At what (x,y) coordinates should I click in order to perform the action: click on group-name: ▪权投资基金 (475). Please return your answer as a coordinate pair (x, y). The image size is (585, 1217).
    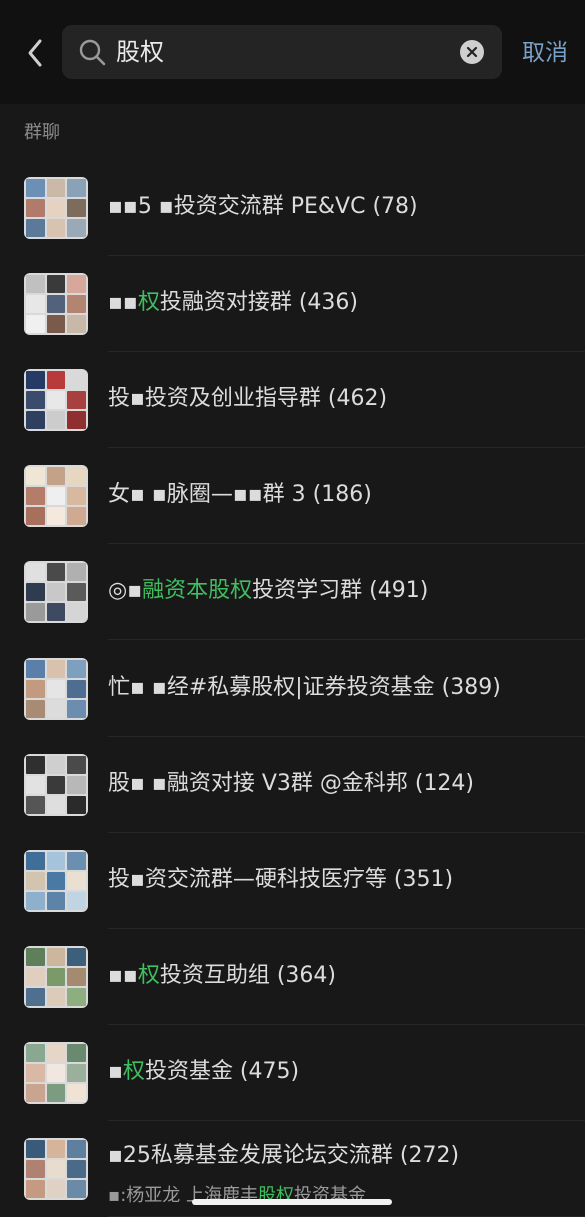
    Looking at the image, I should click on (204, 1071).